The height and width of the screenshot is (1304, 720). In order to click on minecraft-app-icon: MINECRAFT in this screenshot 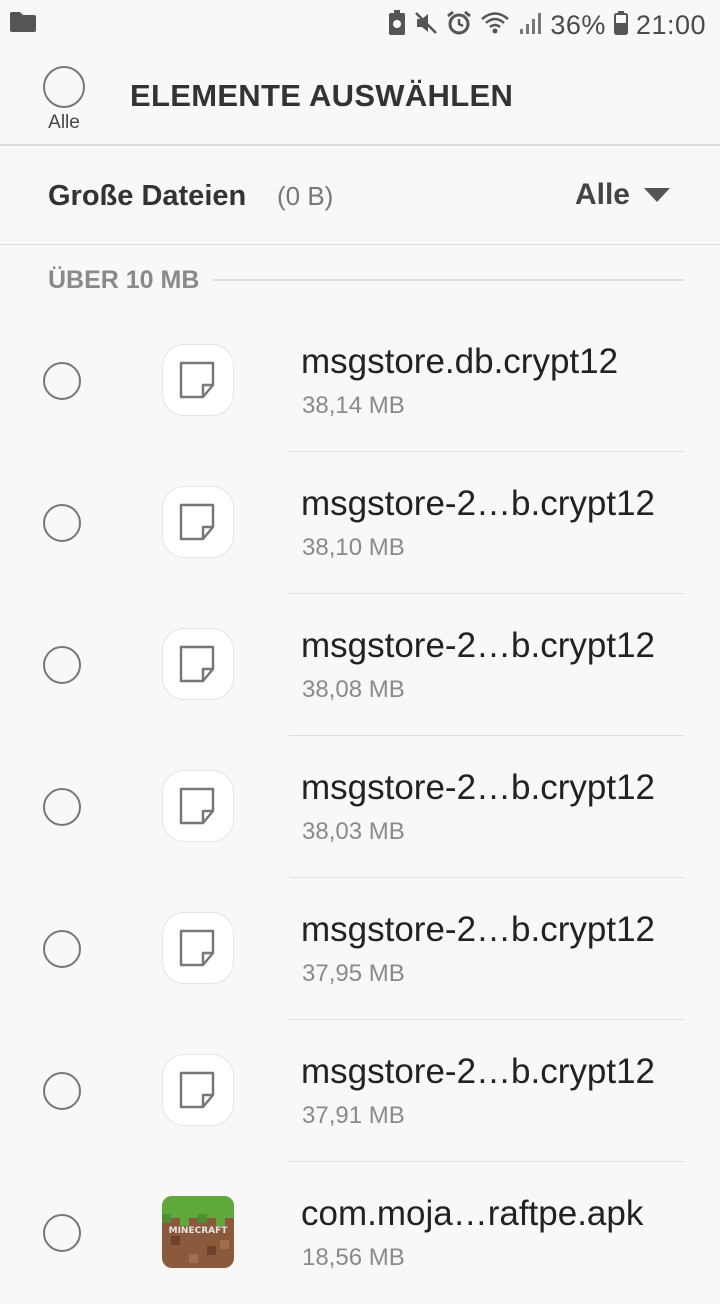, I will do `click(198, 1232)`.